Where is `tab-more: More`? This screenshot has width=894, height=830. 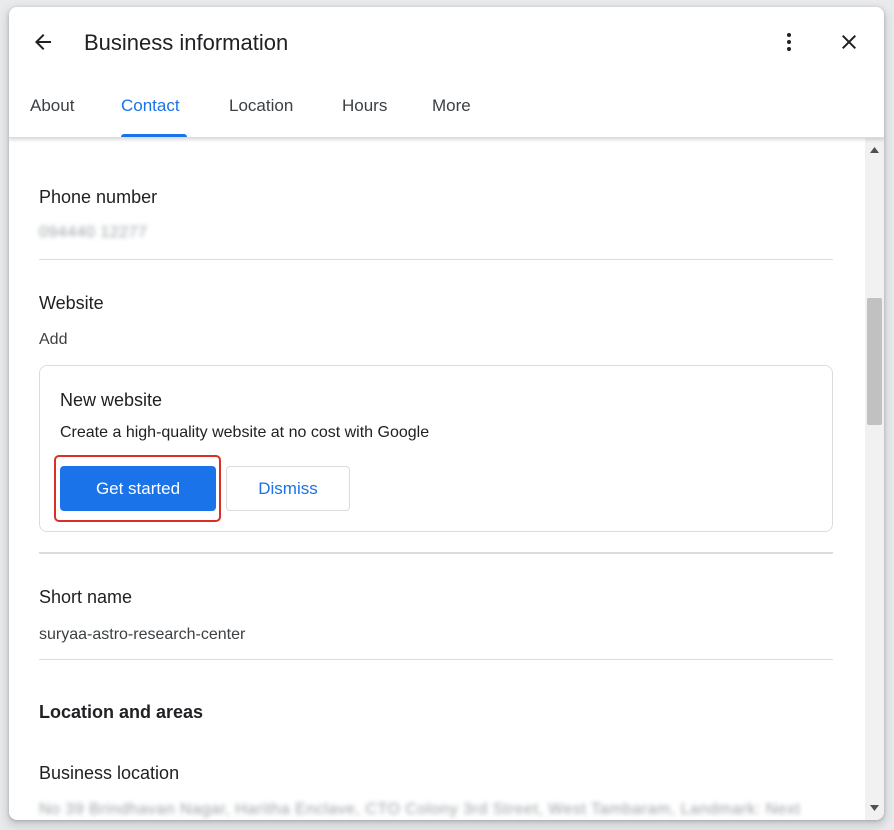 tab-more: More is located at coordinates (451, 110).